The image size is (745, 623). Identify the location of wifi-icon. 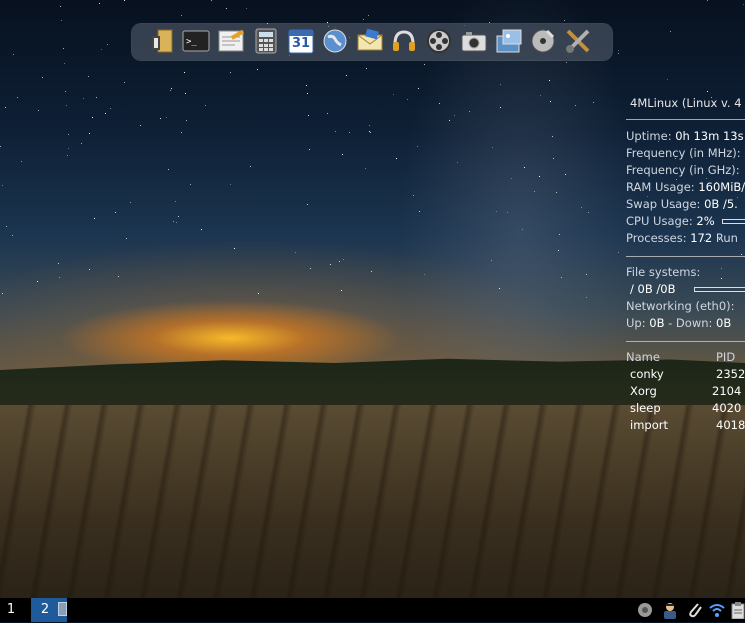
(717, 610).